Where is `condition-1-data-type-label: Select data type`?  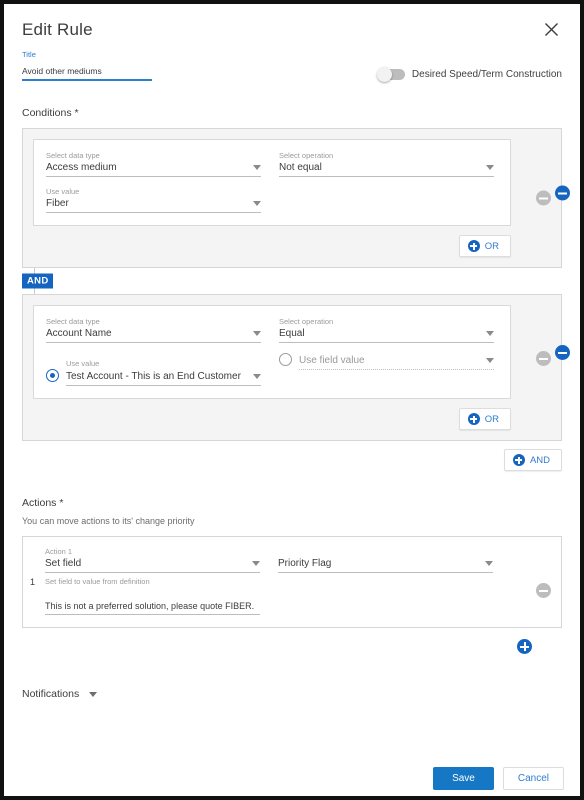 condition-1-data-type-label: Select data type is located at coordinates (73, 155).